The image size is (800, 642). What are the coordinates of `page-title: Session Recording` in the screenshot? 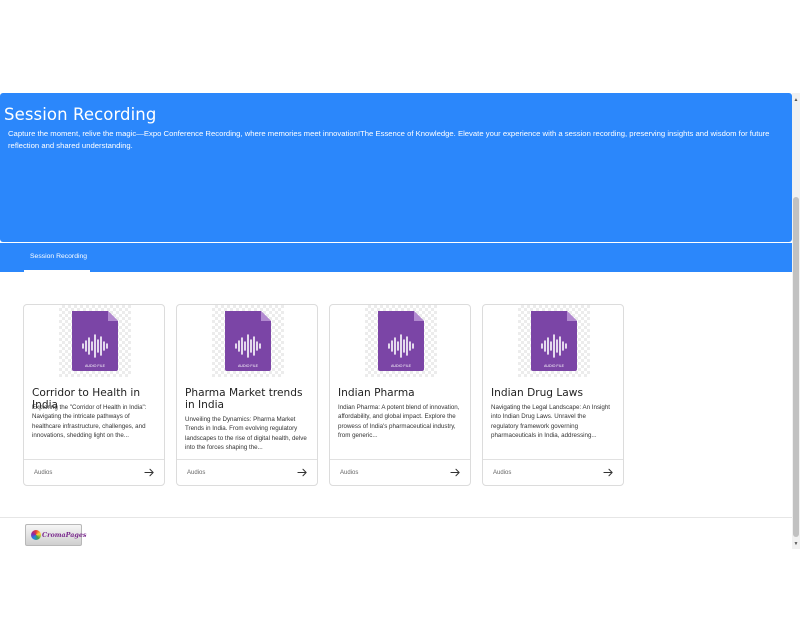 It's located at (80, 114).